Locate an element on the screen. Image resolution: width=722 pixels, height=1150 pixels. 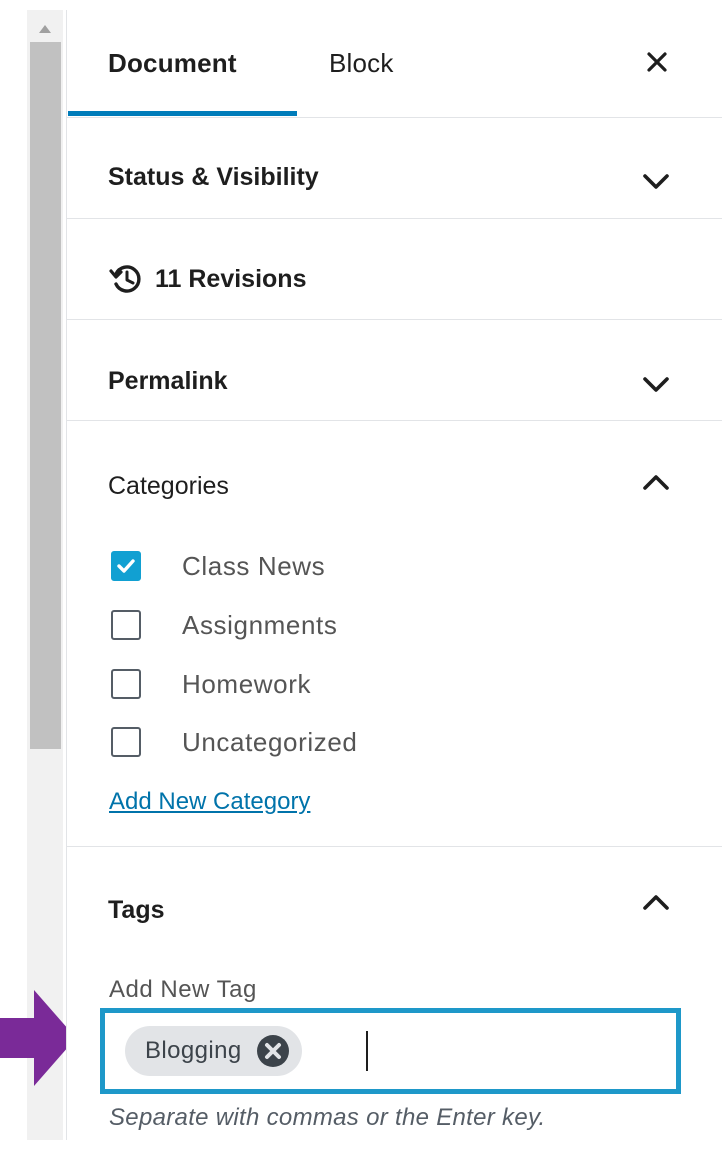
category-label: Uncategorized is located at coordinates (270, 741).